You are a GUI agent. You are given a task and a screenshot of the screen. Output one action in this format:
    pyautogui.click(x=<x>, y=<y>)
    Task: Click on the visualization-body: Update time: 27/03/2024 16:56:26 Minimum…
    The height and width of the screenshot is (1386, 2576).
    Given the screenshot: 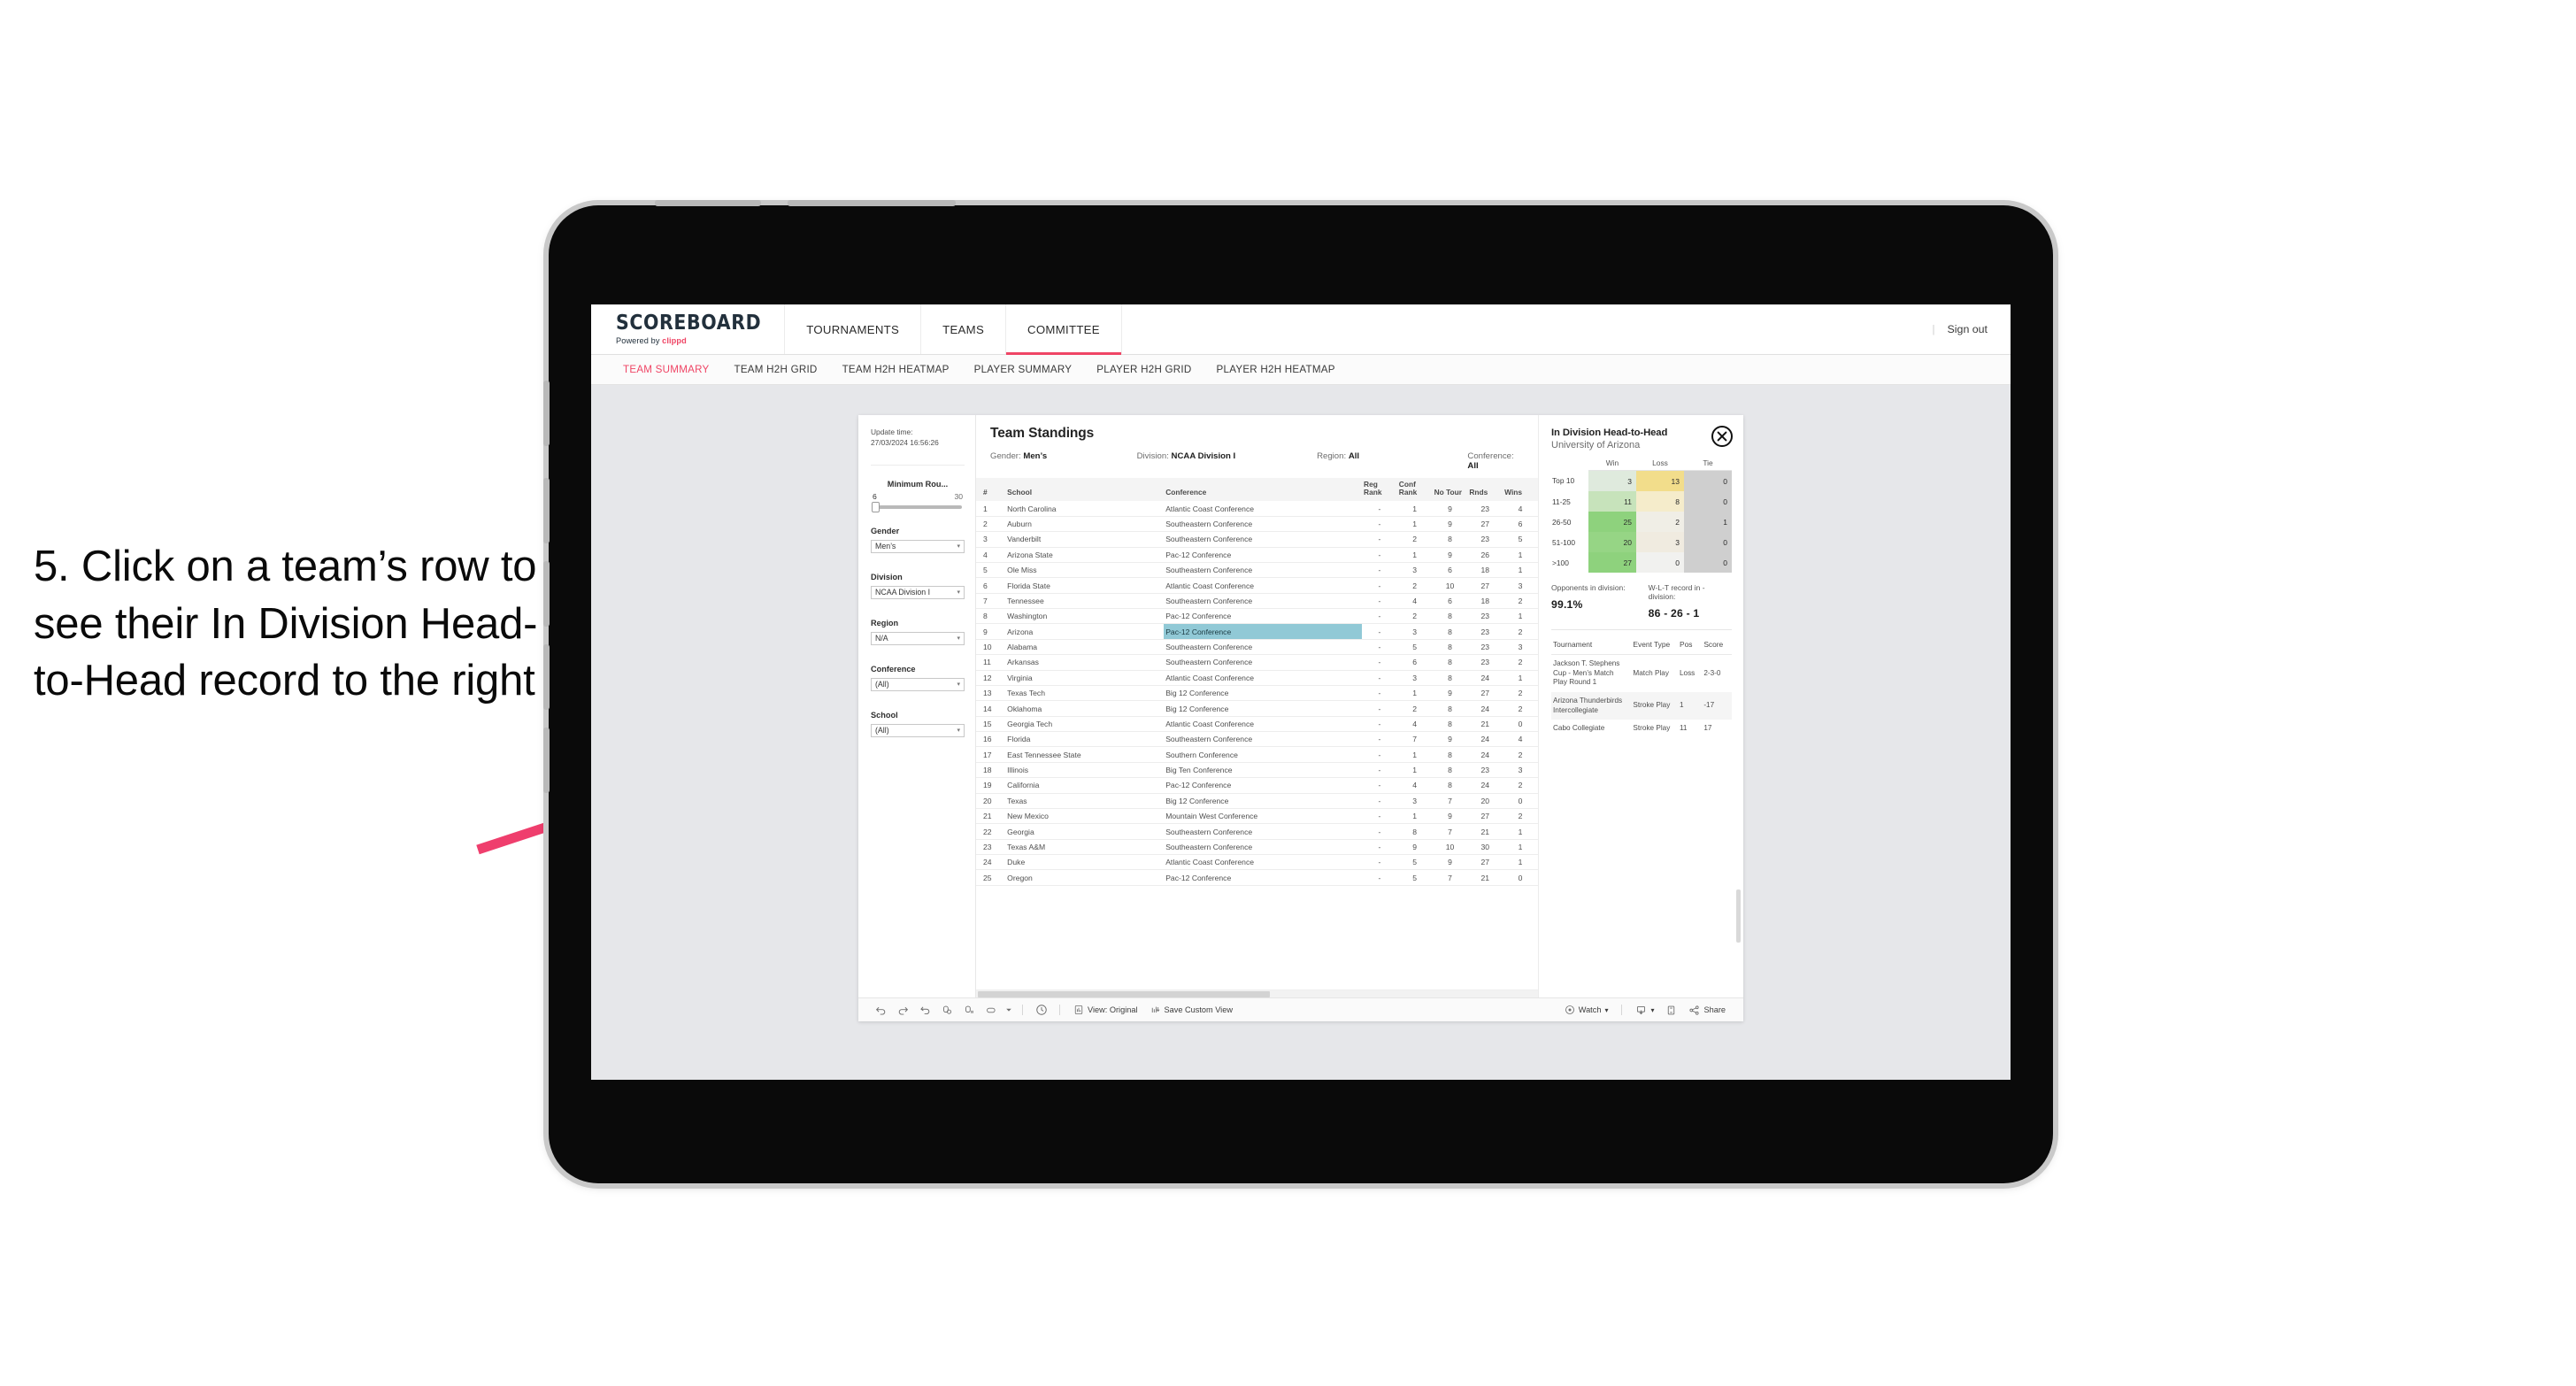 What is the action you would take?
    pyautogui.click(x=1300, y=706)
    